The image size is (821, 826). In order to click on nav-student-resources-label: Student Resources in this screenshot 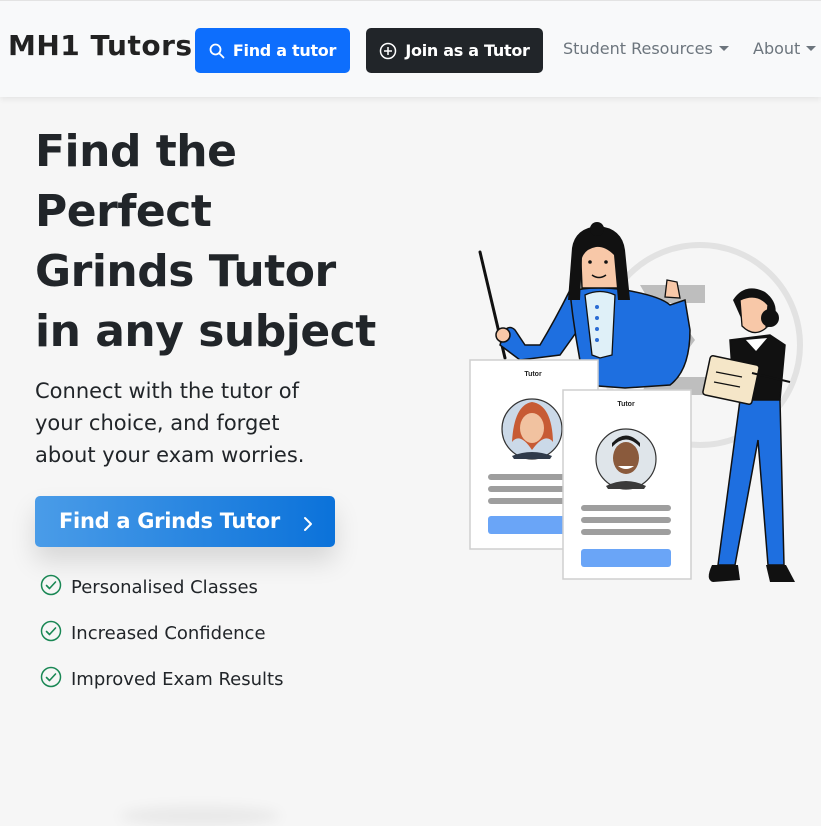, I will do `click(638, 48)`.